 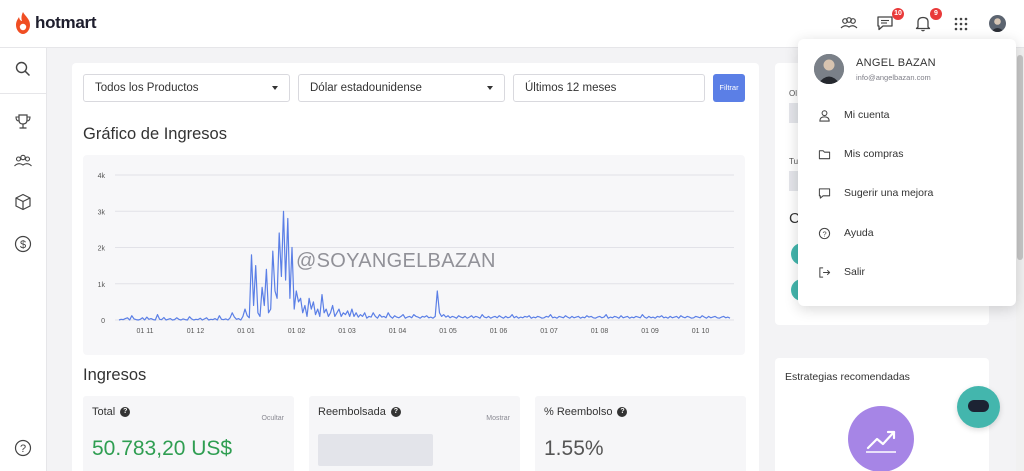 I want to click on notifications-badge: 9, so click(x=936, y=14).